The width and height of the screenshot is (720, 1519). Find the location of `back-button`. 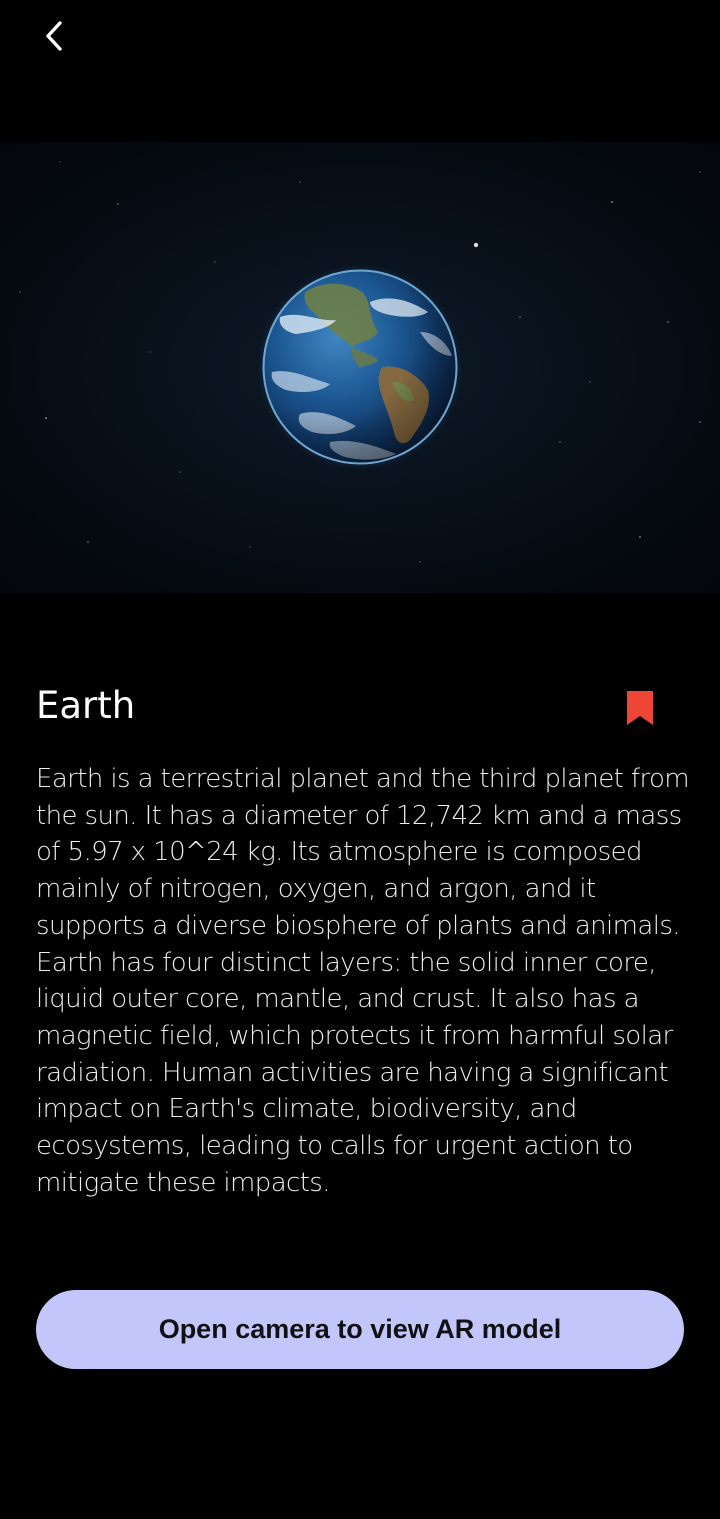

back-button is located at coordinates (54, 36).